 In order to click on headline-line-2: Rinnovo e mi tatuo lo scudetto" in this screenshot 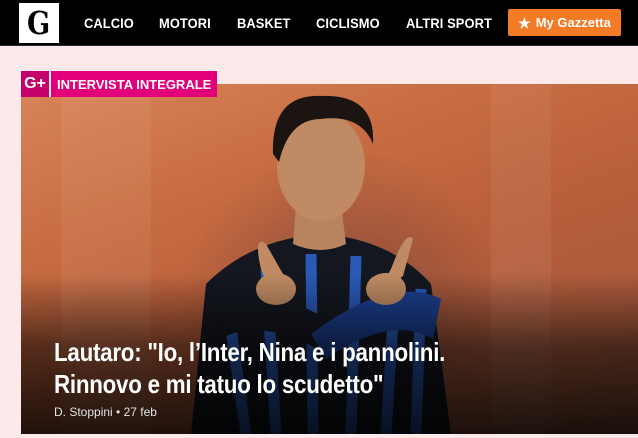, I will do `click(219, 384)`.